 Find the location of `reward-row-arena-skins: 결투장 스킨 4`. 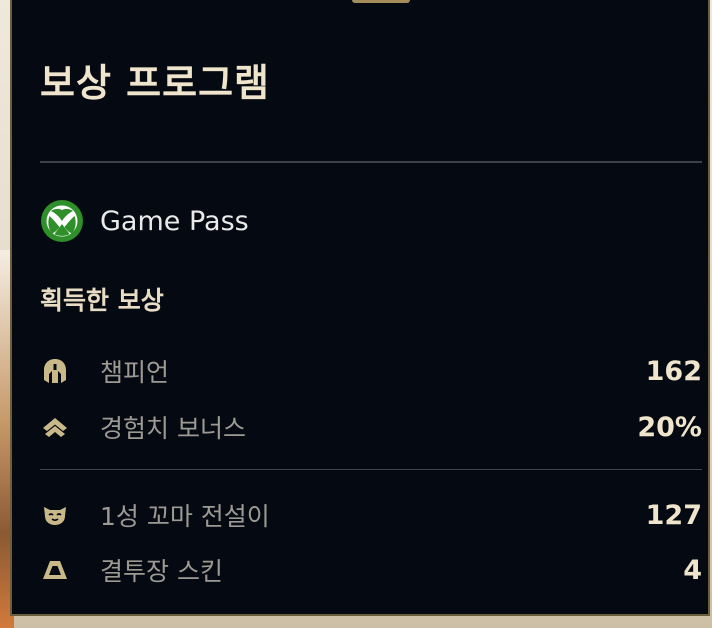

reward-row-arena-skins: 결투장 스킨 4 is located at coordinates (371, 570).